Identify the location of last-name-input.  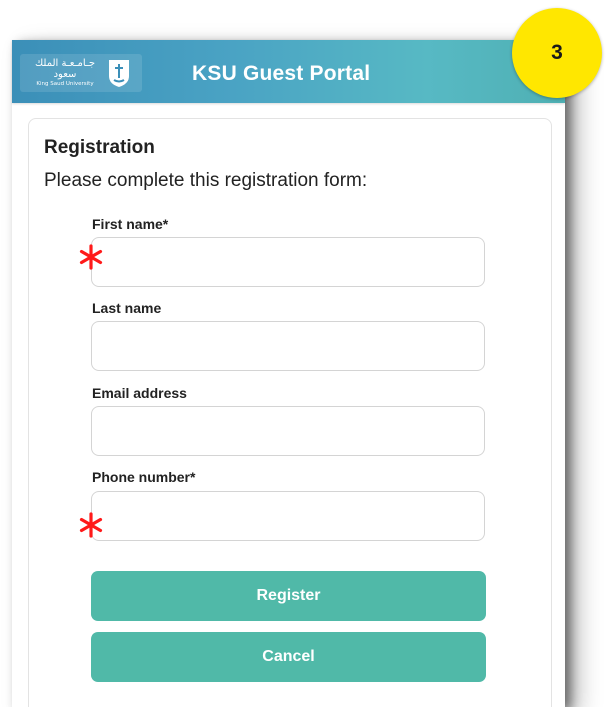
(288, 346).